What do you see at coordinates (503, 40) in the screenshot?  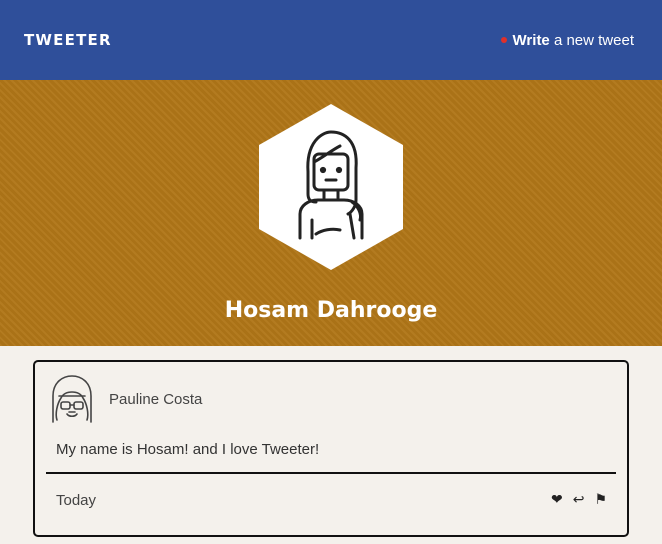 I see `compose-dot-icon` at bounding box center [503, 40].